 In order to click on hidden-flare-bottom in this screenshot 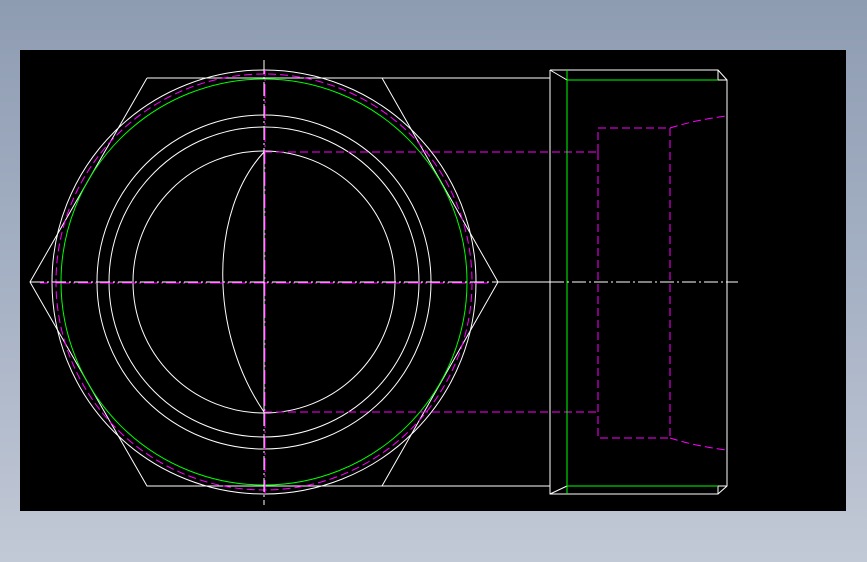, I will do `click(698, 444)`.